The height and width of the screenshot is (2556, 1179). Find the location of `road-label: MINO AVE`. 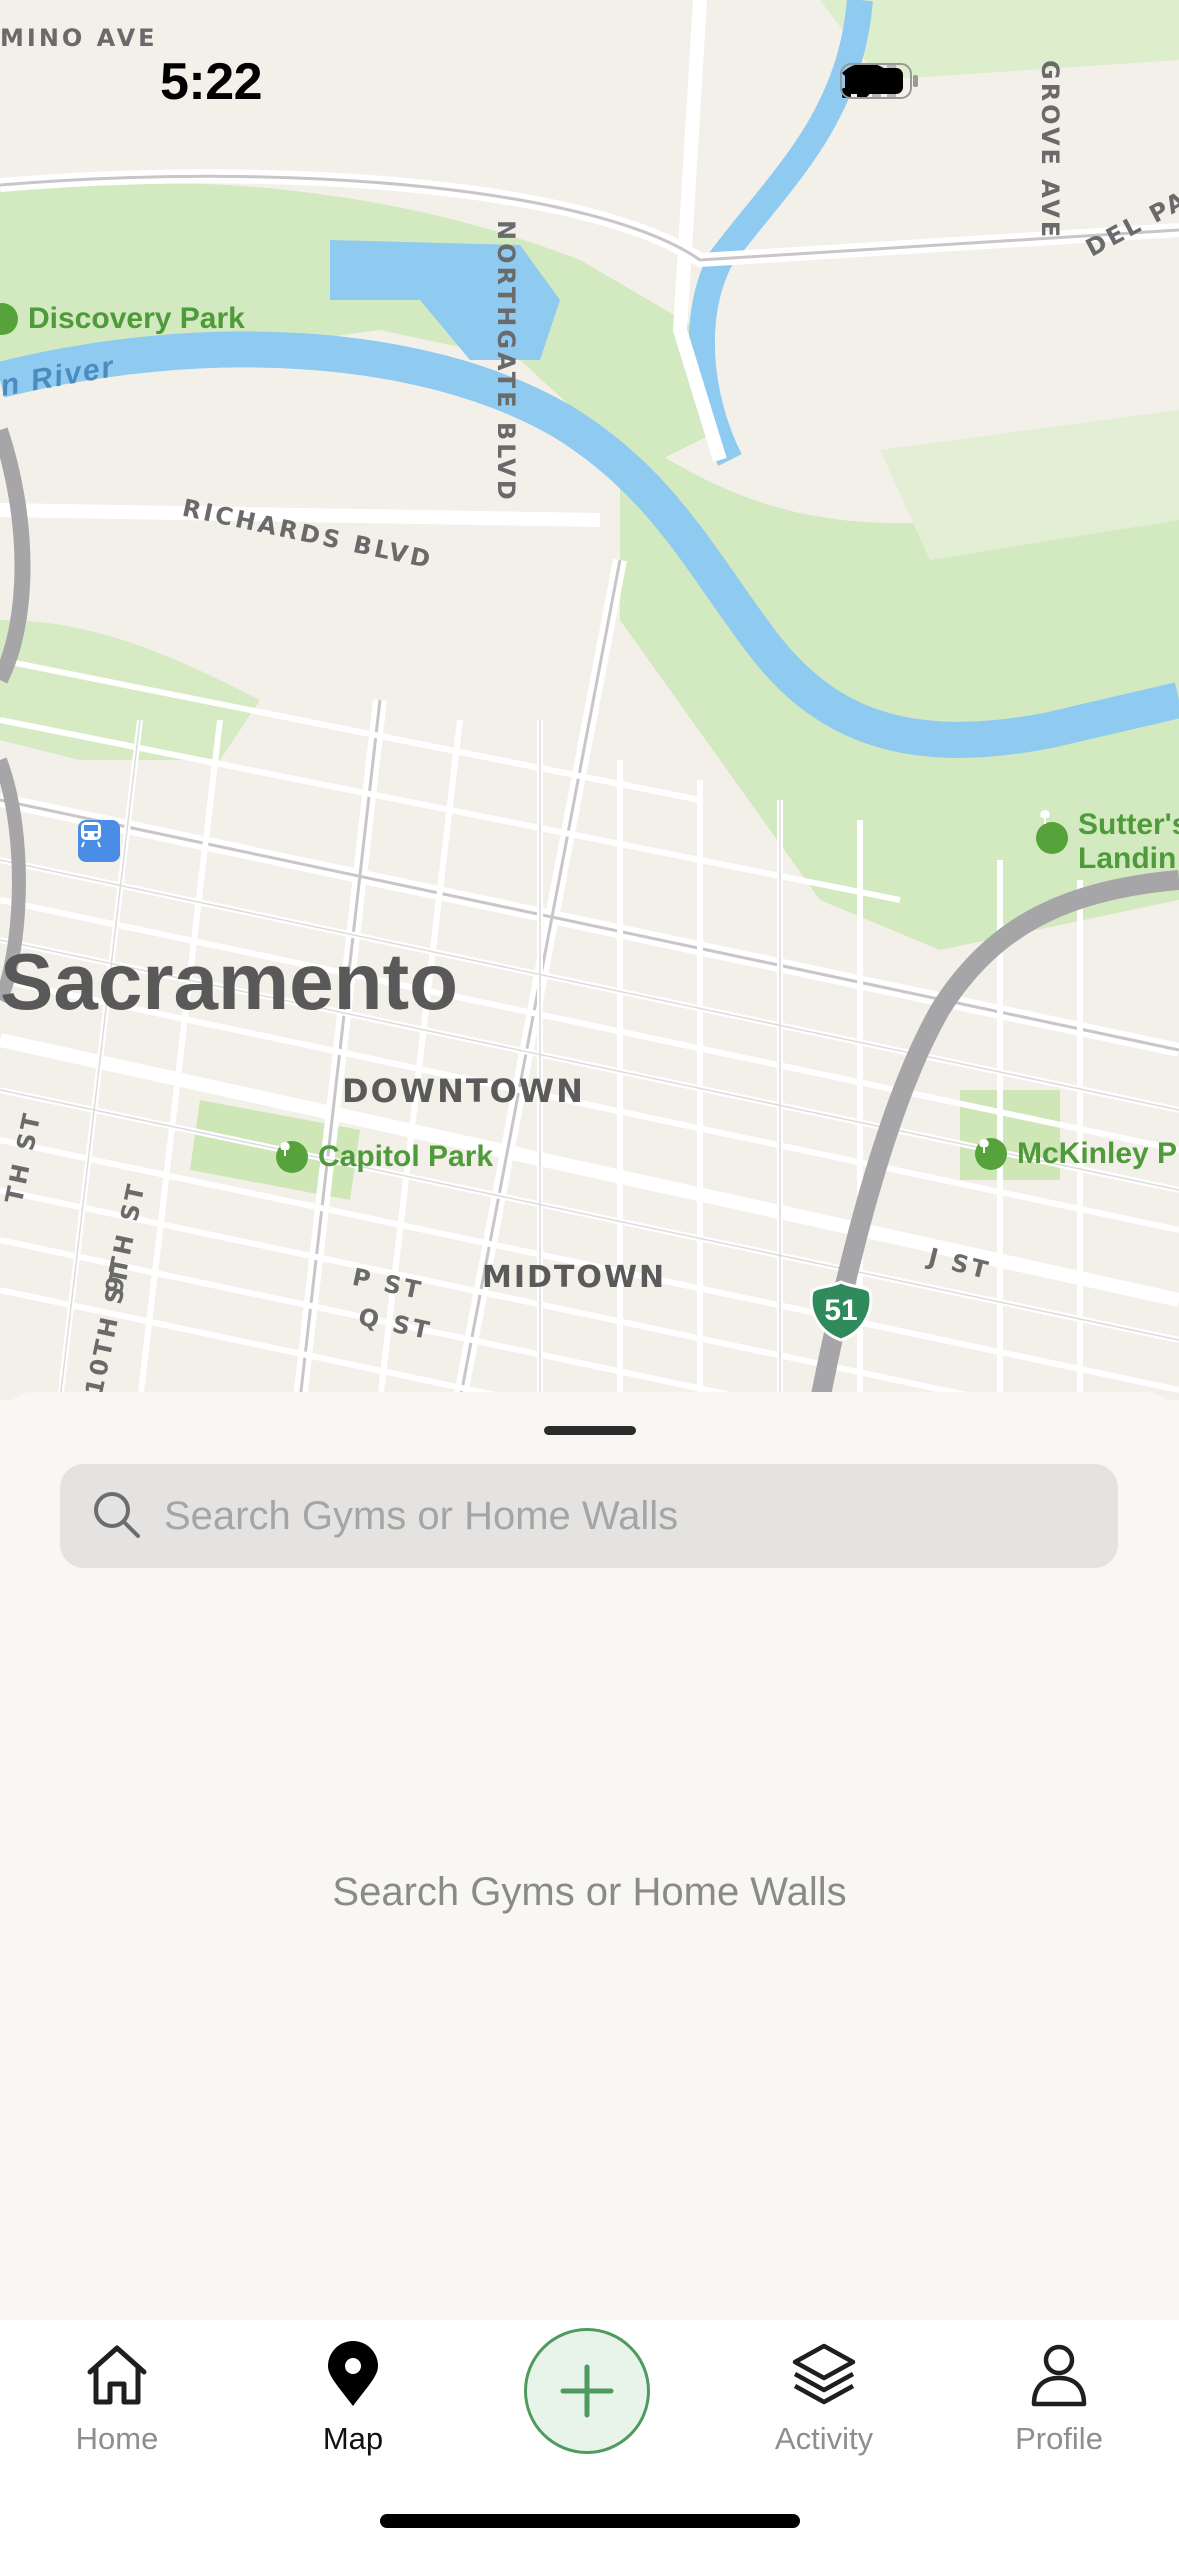

road-label: MINO AVE is located at coordinates (79, 38).